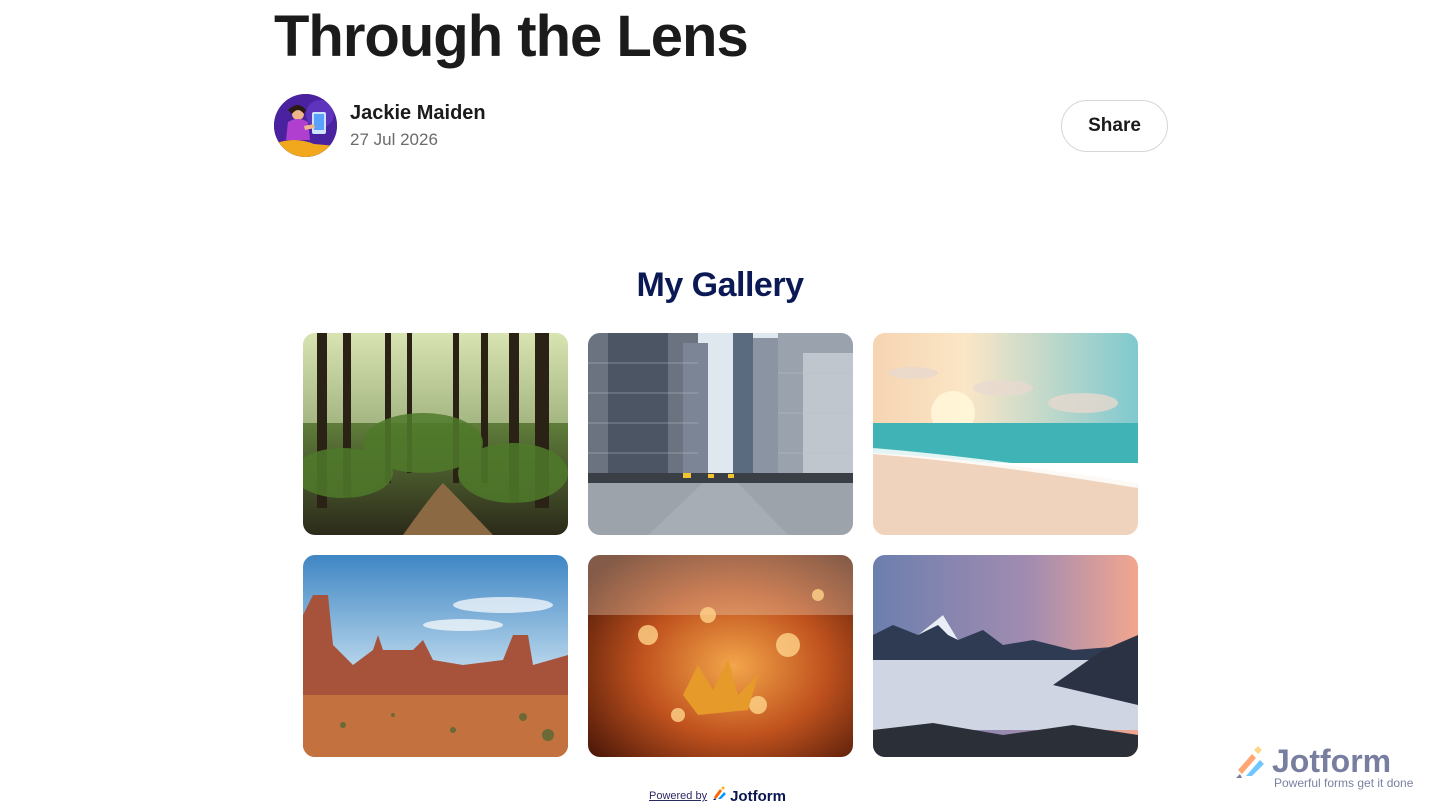 This screenshot has width=1440, height=810. What do you see at coordinates (720, 656) in the screenshot?
I see `gallery-image-autumn-leaves` at bounding box center [720, 656].